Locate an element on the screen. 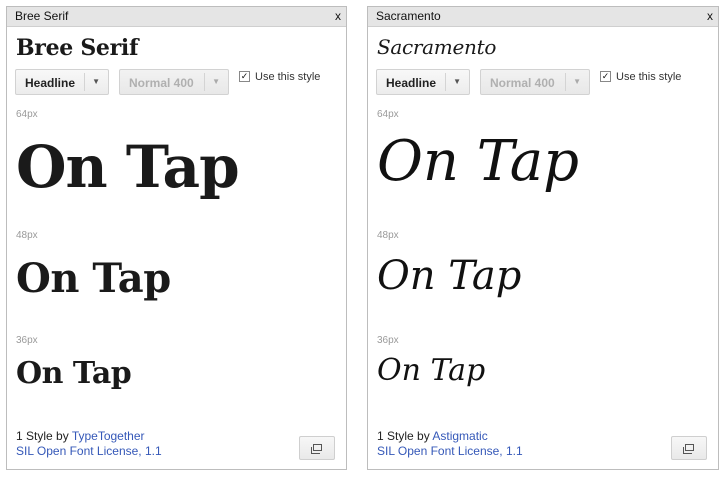 The height and width of the screenshot is (479, 724). style-credit: 1 Style by TypeTogether is located at coordinates (89, 436).